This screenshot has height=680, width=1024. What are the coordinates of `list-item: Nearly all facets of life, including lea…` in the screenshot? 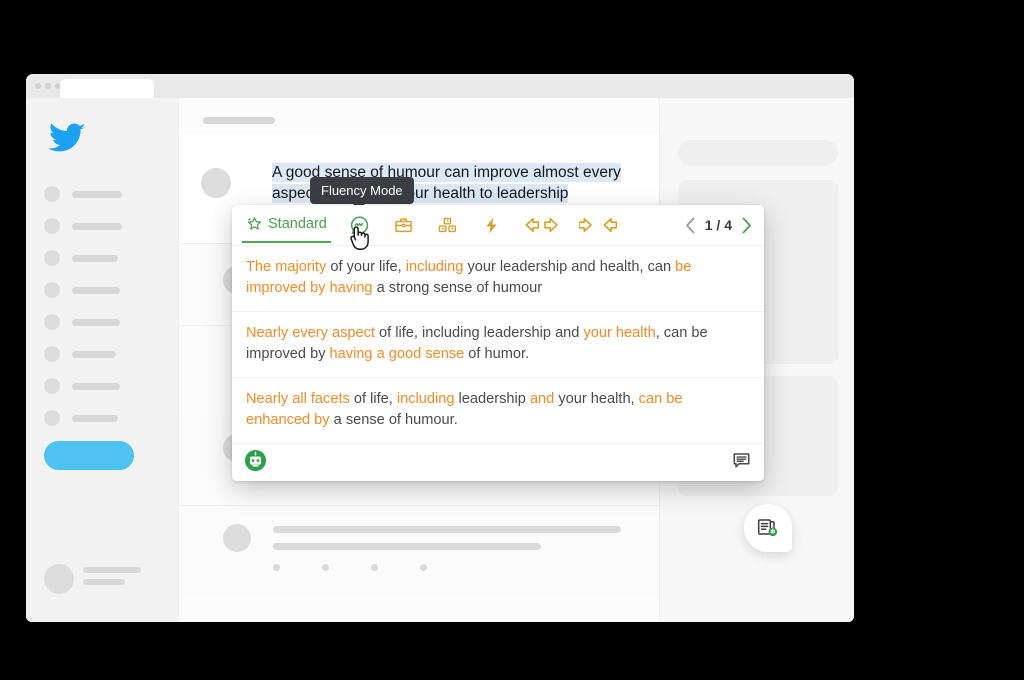 It's located at (498, 410).